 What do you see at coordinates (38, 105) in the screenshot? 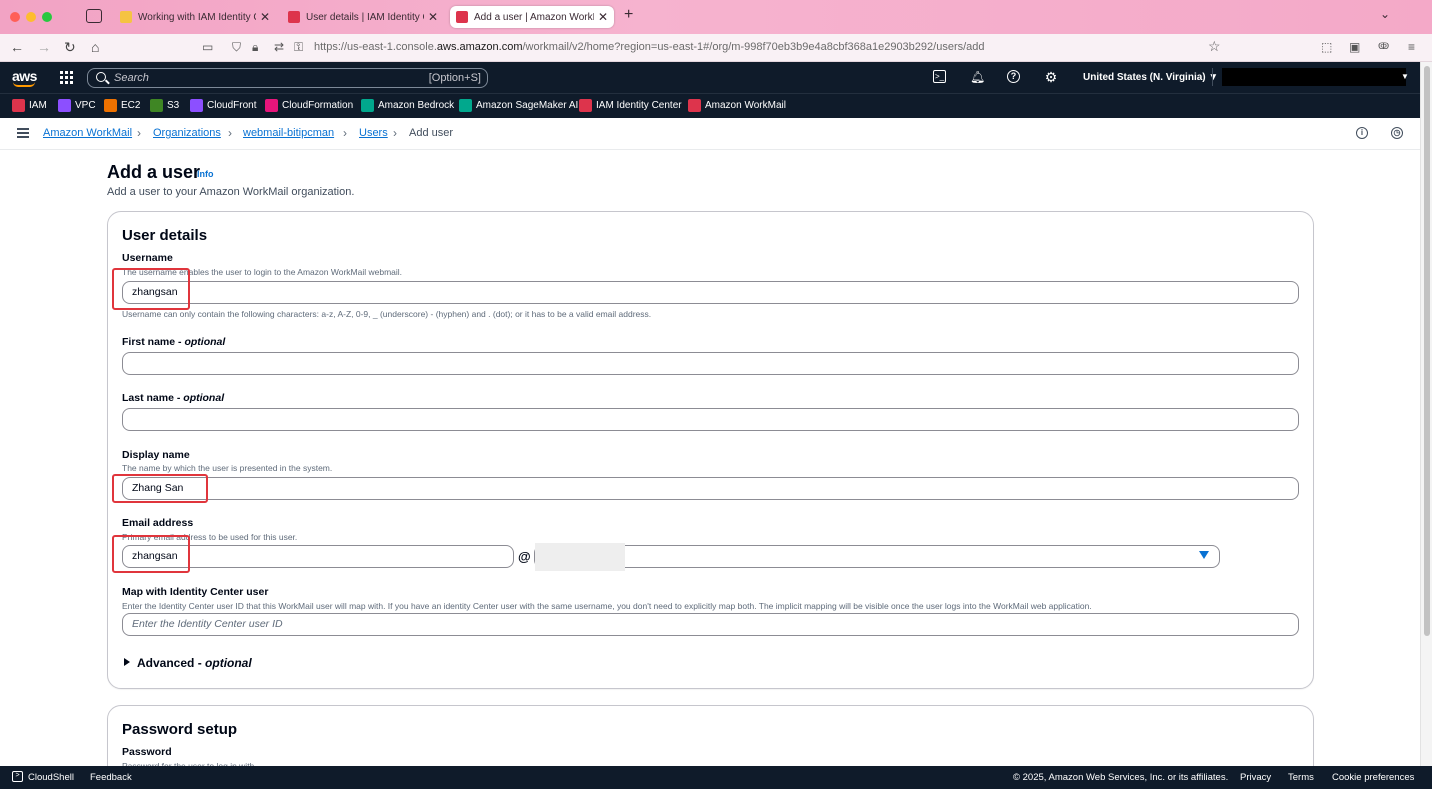
I see `favorite-label: IAM` at bounding box center [38, 105].